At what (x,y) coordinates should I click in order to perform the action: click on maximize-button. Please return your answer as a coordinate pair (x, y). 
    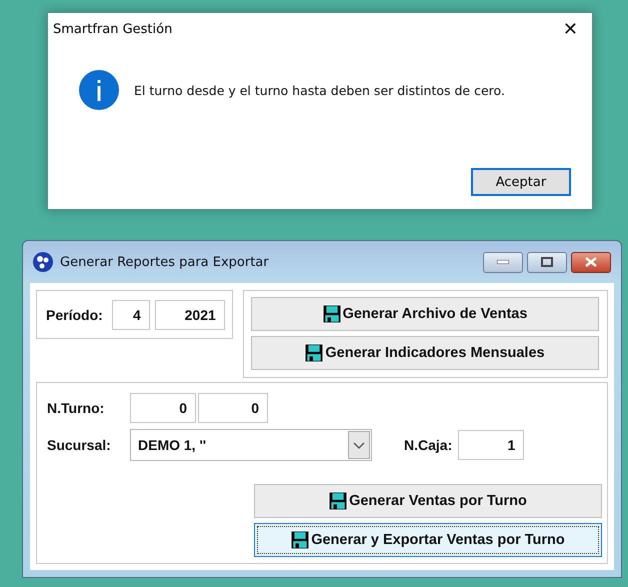
    Looking at the image, I should click on (547, 262).